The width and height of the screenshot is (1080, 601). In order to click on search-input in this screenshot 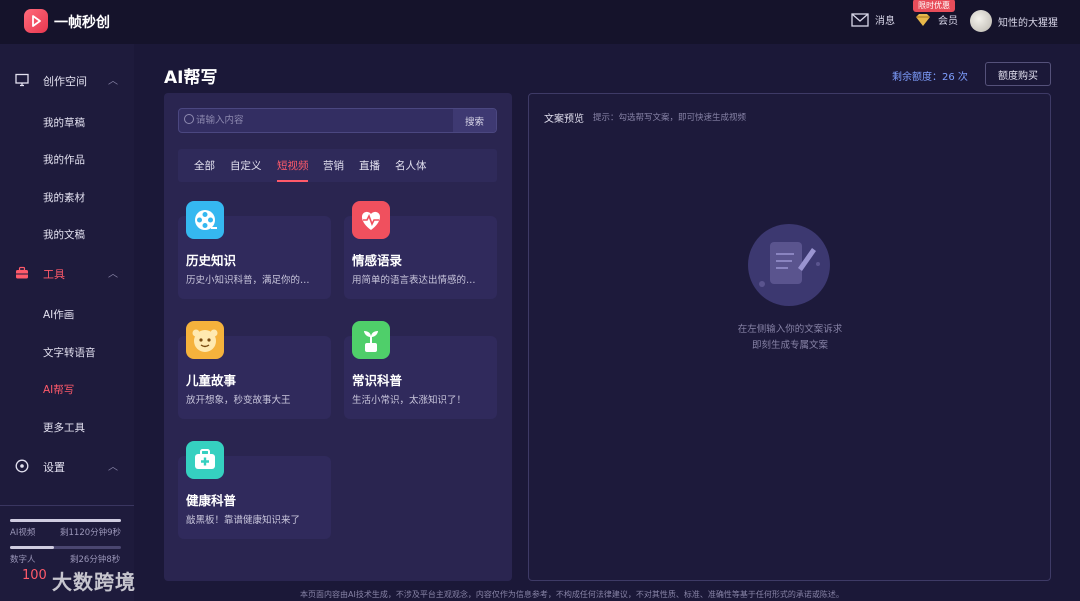, I will do `click(321, 120)`.